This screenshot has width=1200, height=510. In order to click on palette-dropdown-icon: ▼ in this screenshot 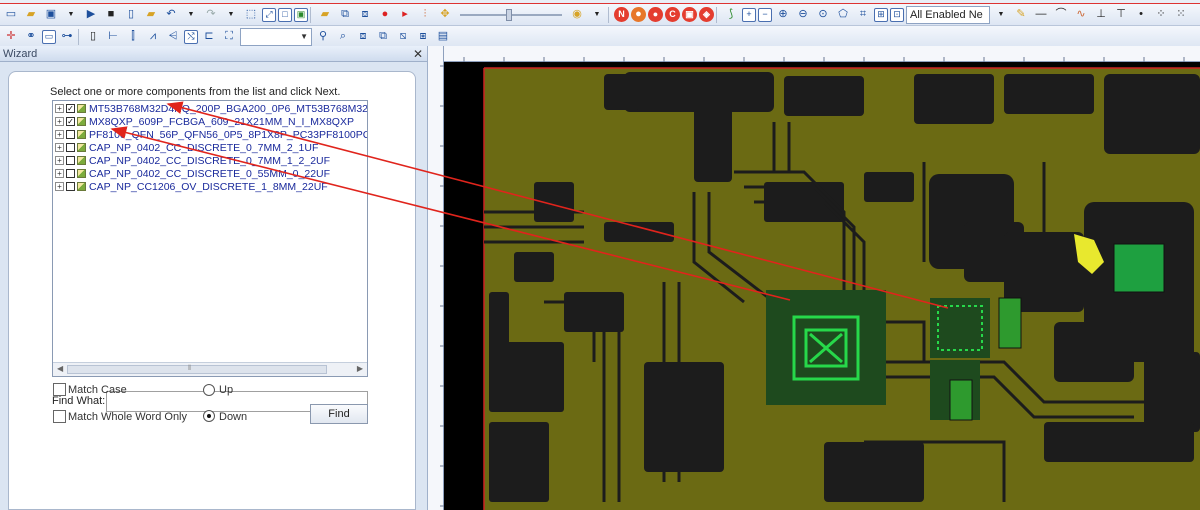, I will do `click(597, 15)`.